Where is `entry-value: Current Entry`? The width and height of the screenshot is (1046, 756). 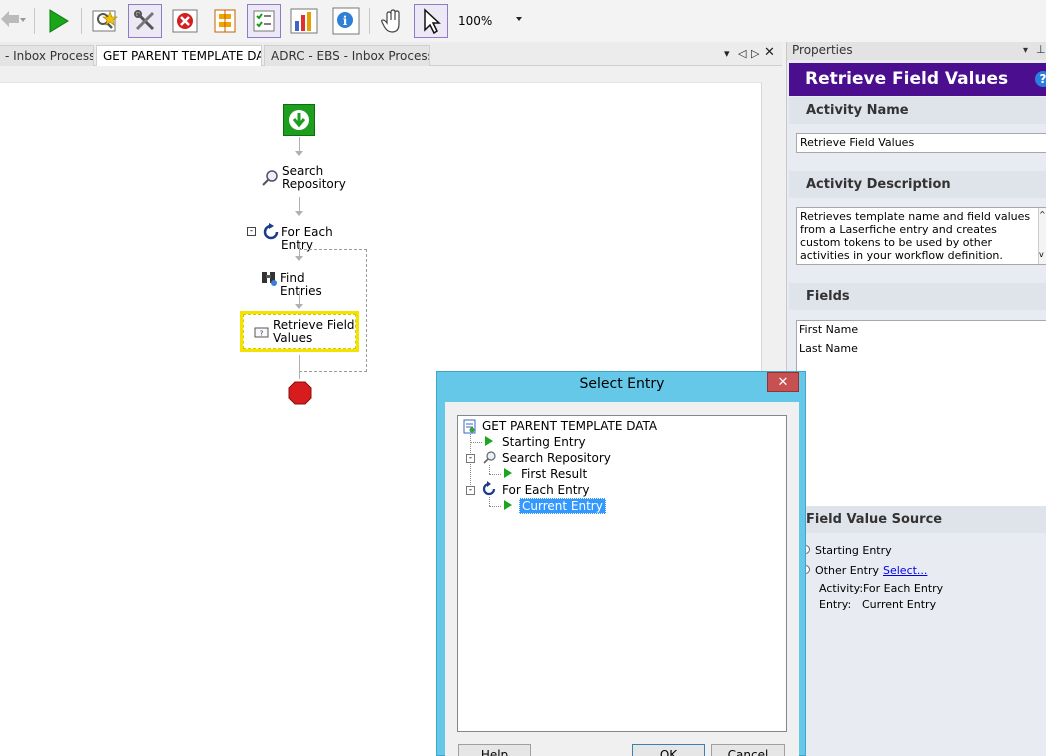
entry-value: Current Entry is located at coordinates (899, 604).